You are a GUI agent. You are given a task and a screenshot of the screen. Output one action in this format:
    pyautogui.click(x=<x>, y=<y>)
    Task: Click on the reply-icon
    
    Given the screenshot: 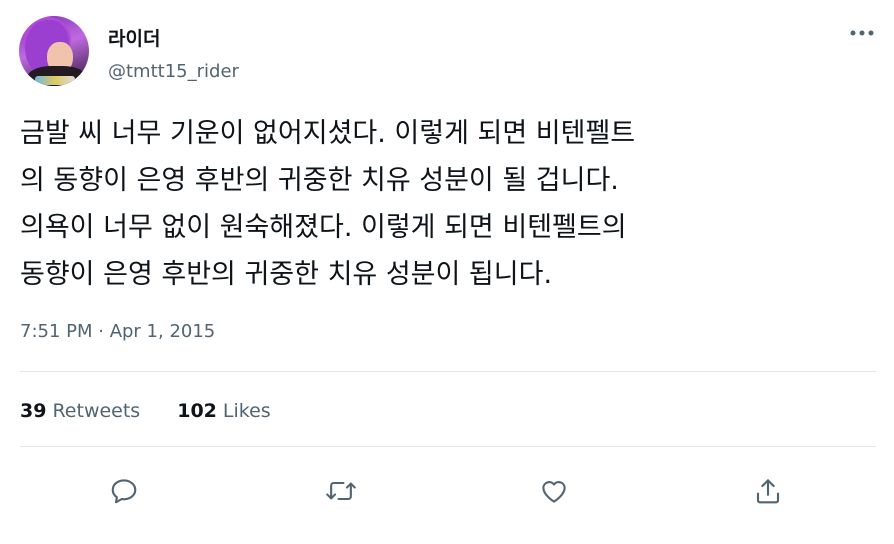 What is the action you would take?
    pyautogui.click(x=124, y=491)
    